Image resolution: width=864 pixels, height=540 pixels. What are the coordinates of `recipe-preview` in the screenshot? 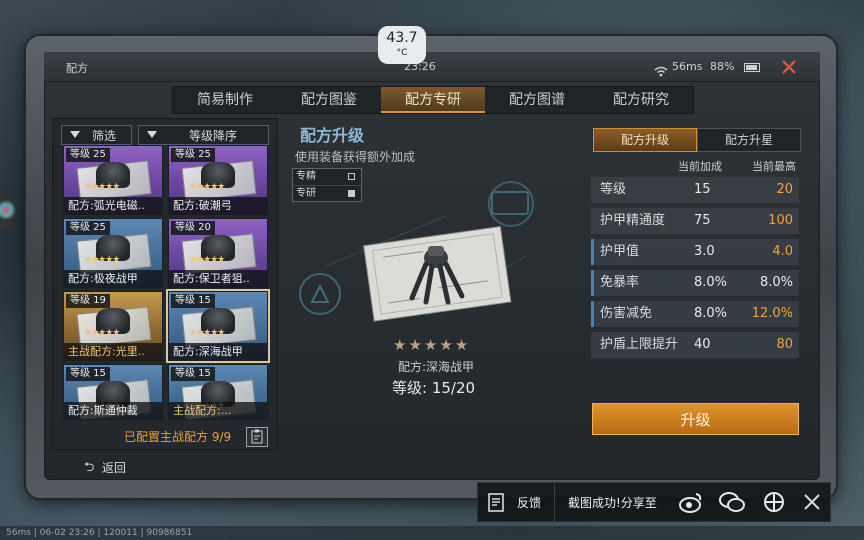 It's located at (436, 256).